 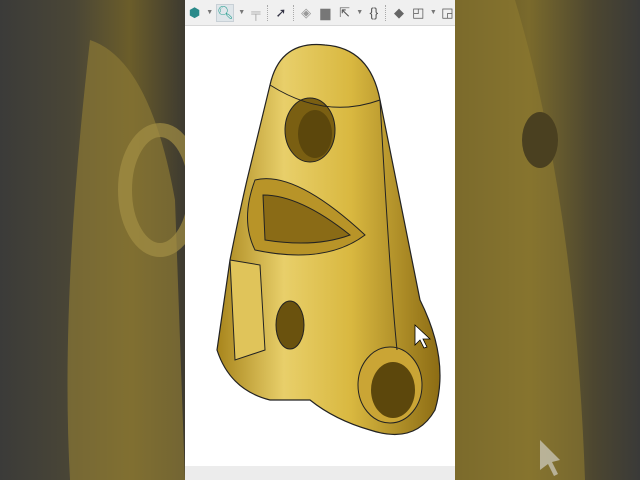 I want to click on heads-up-toolbar: ⬢ ▼ 🔍︎ ▼ ╤ ➚ ◈ ▆ ⇱ ▼ {} ◆ ◰ ▼ ◲, so click(x=320, y=13).